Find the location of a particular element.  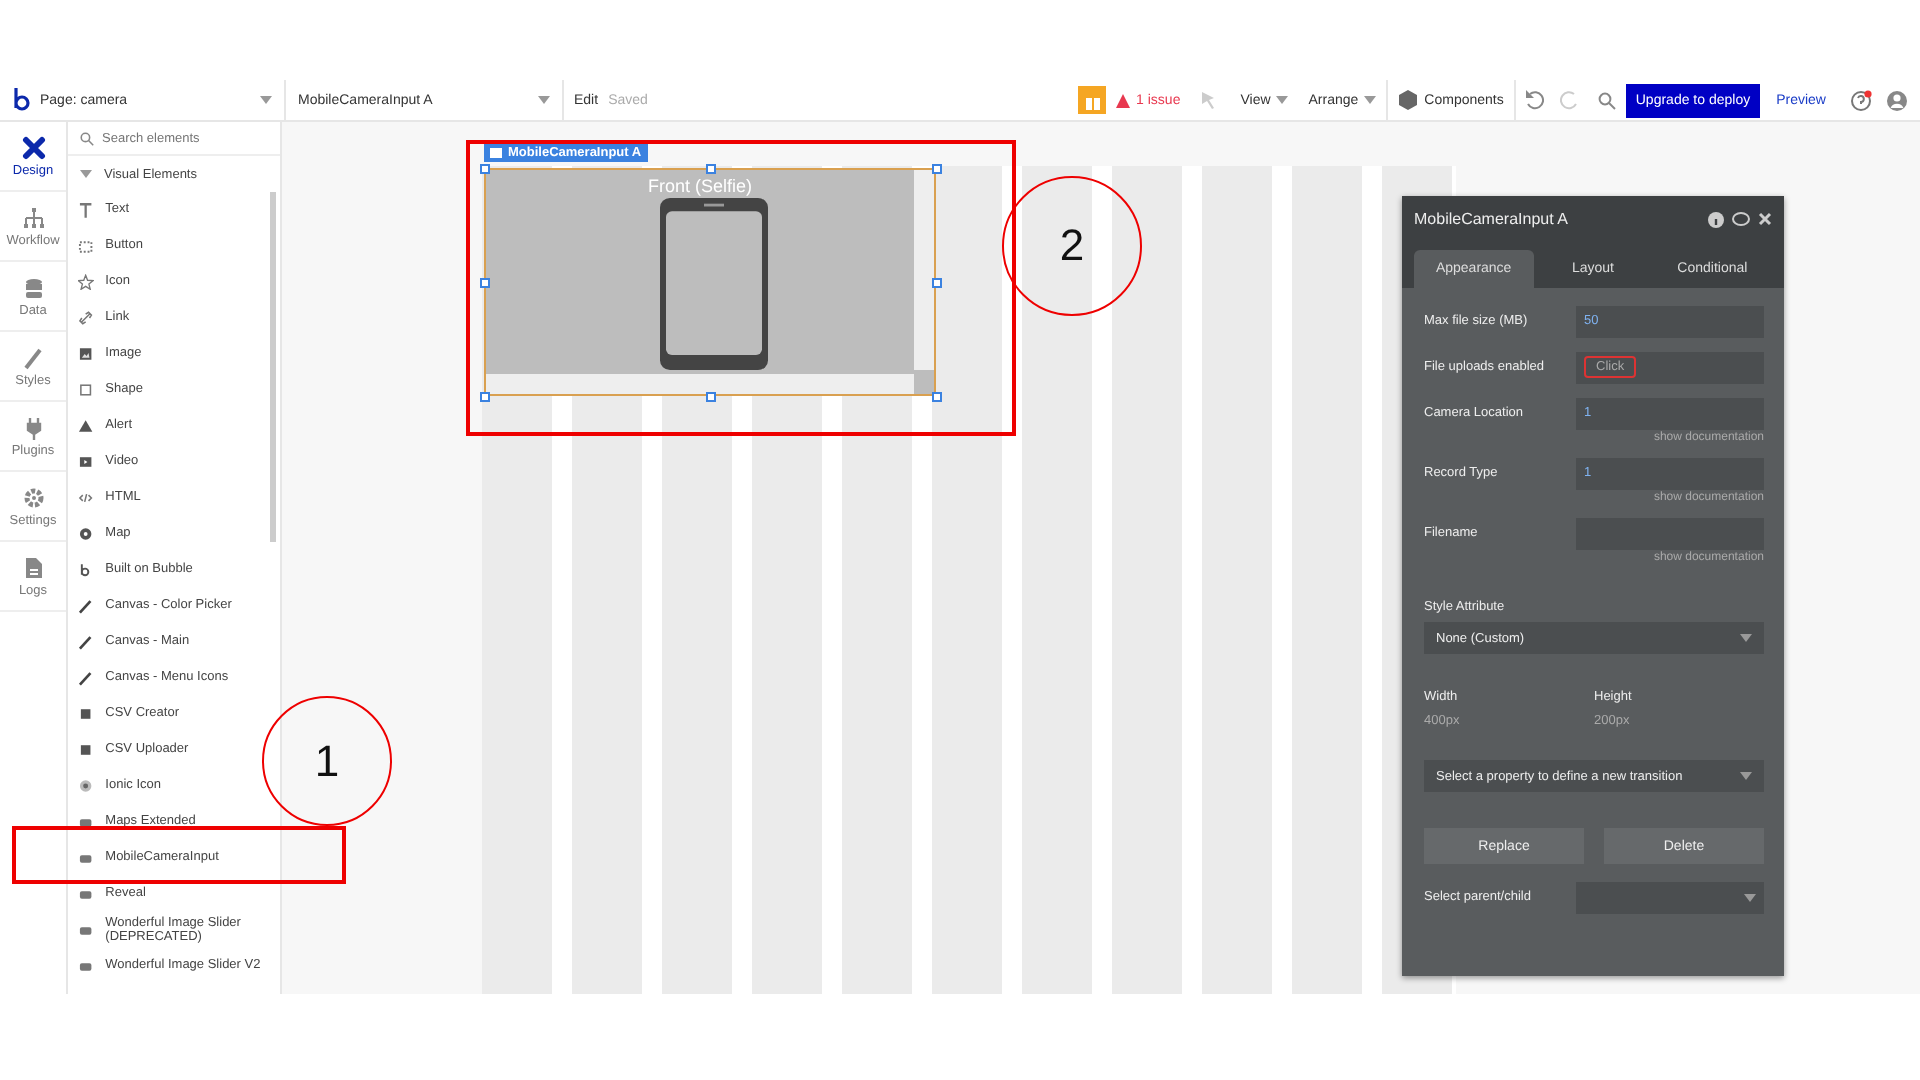

hierarchy-icon is located at coordinates (33, 217).